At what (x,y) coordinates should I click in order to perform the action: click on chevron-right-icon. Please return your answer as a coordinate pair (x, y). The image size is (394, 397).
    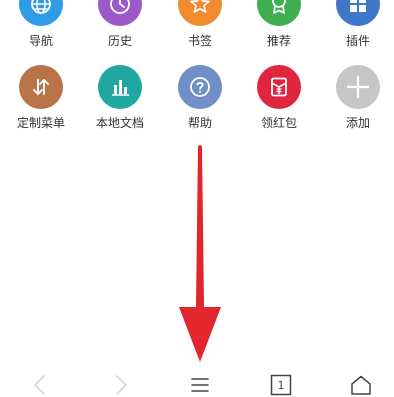
    Looking at the image, I should click on (121, 385).